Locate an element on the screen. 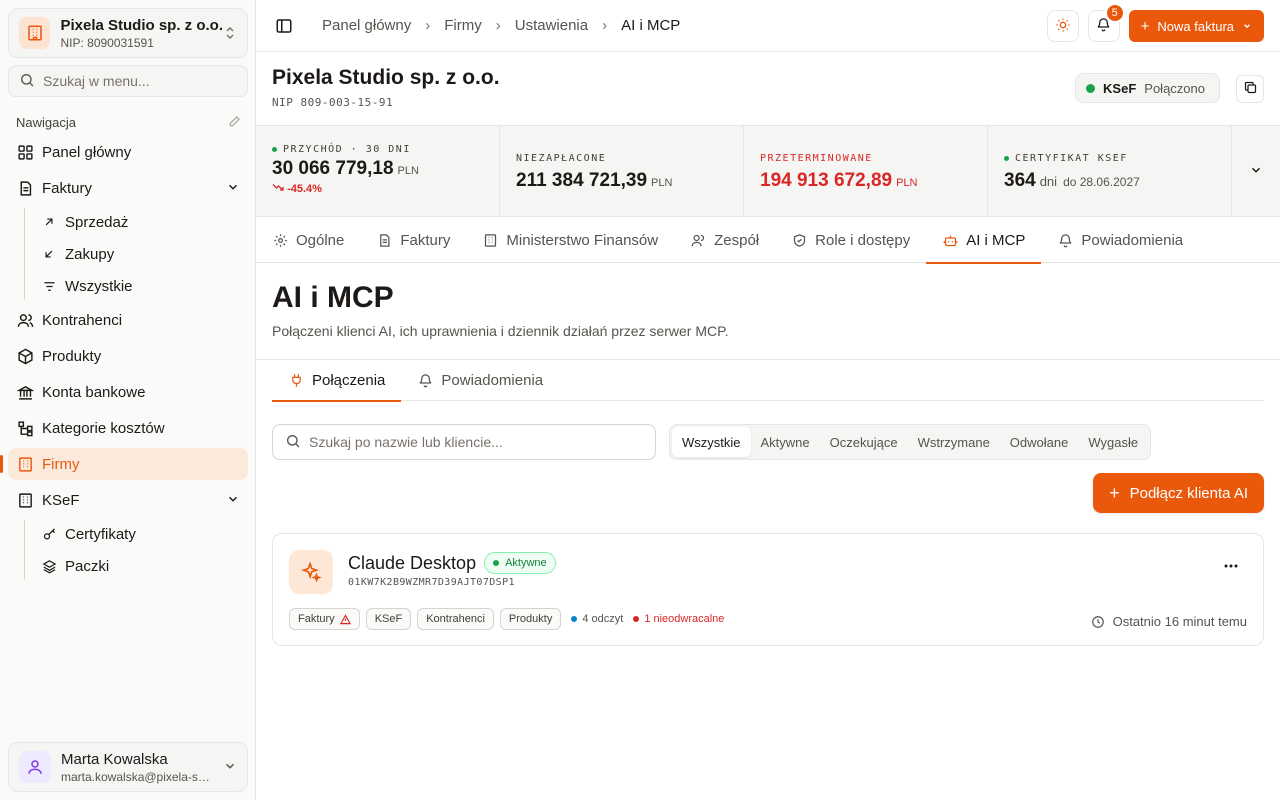  breadcrumb-companies: Firmy is located at coordinates (463, 25).